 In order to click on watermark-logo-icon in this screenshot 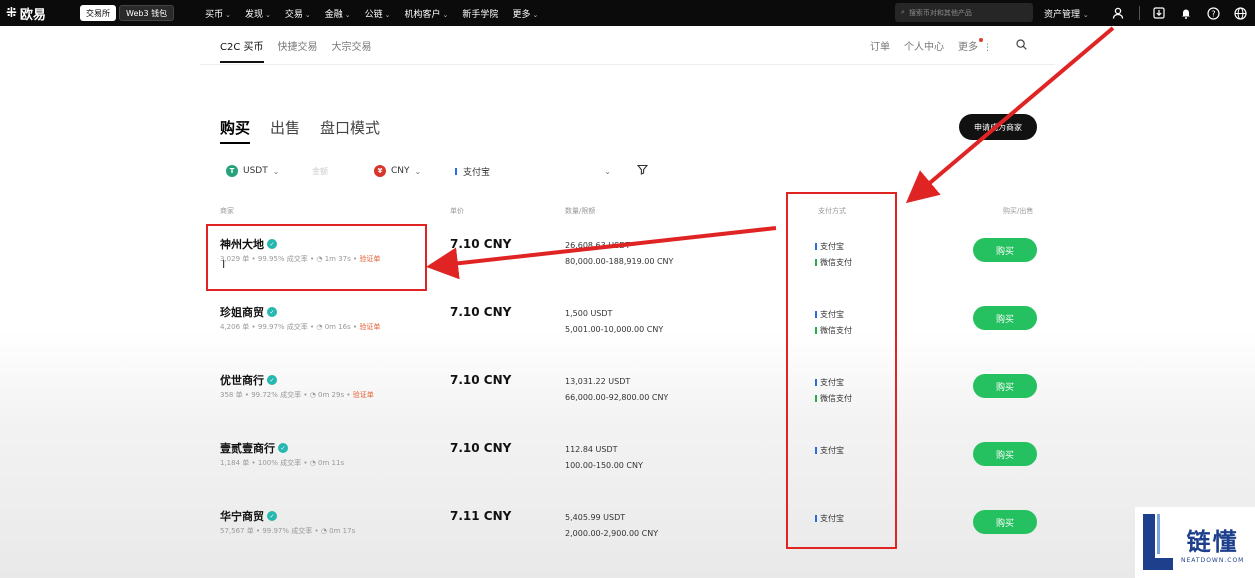, I will do `click(1158, 541)`.